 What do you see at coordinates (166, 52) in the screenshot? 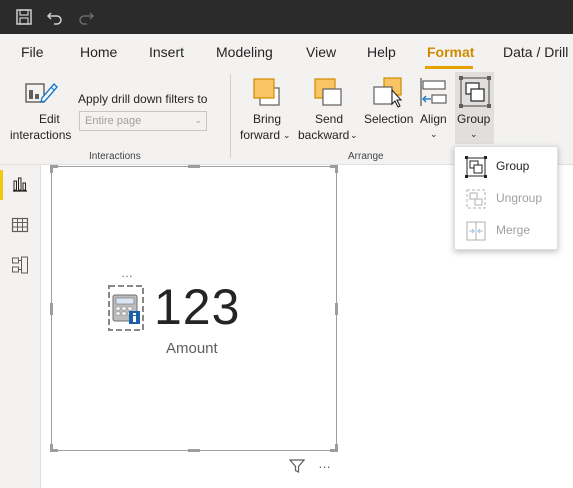
I see `tab-insert: Insert` at bounding box center [166, 52].